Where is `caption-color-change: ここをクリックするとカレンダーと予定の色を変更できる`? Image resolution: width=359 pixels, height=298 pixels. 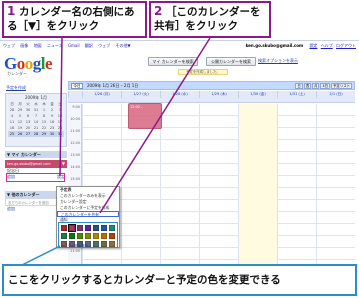
caption-color-change: ここをクリックするとカレンダーと予定の色を変更できる is located at coordinates (179, 280).